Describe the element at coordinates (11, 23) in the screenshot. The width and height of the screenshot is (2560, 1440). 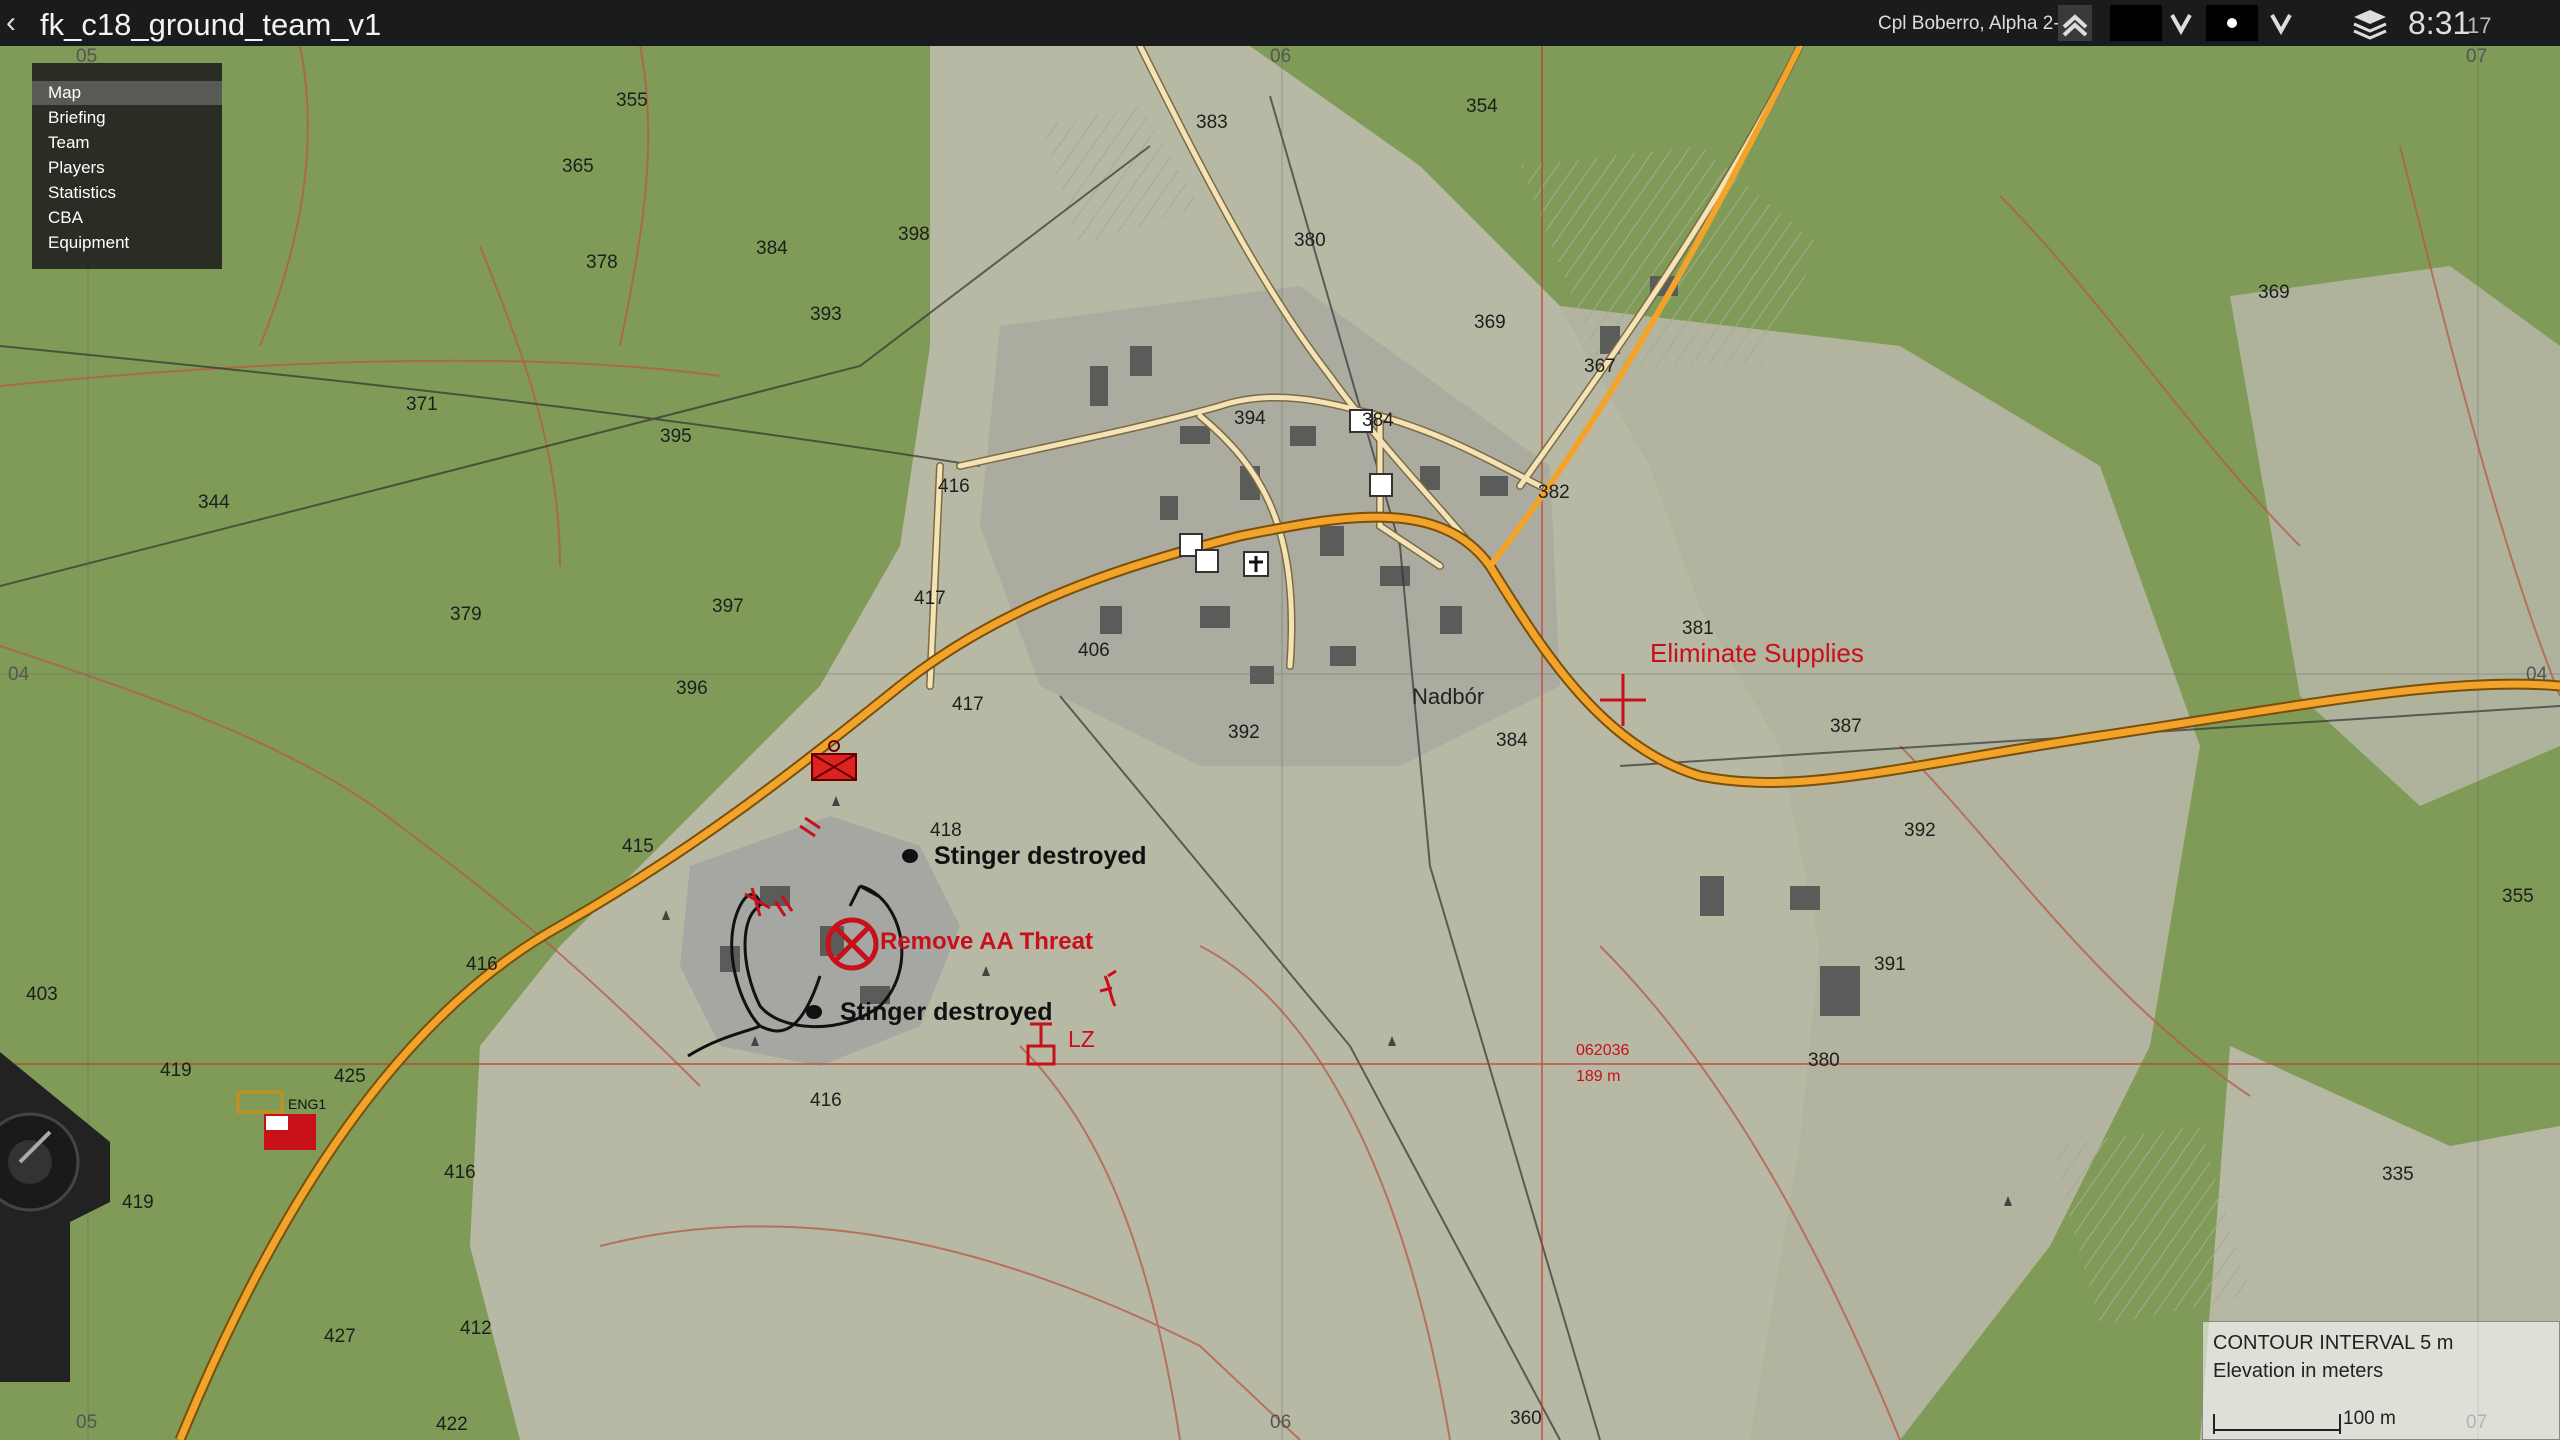
I see `back-icon: ‹` at that location.